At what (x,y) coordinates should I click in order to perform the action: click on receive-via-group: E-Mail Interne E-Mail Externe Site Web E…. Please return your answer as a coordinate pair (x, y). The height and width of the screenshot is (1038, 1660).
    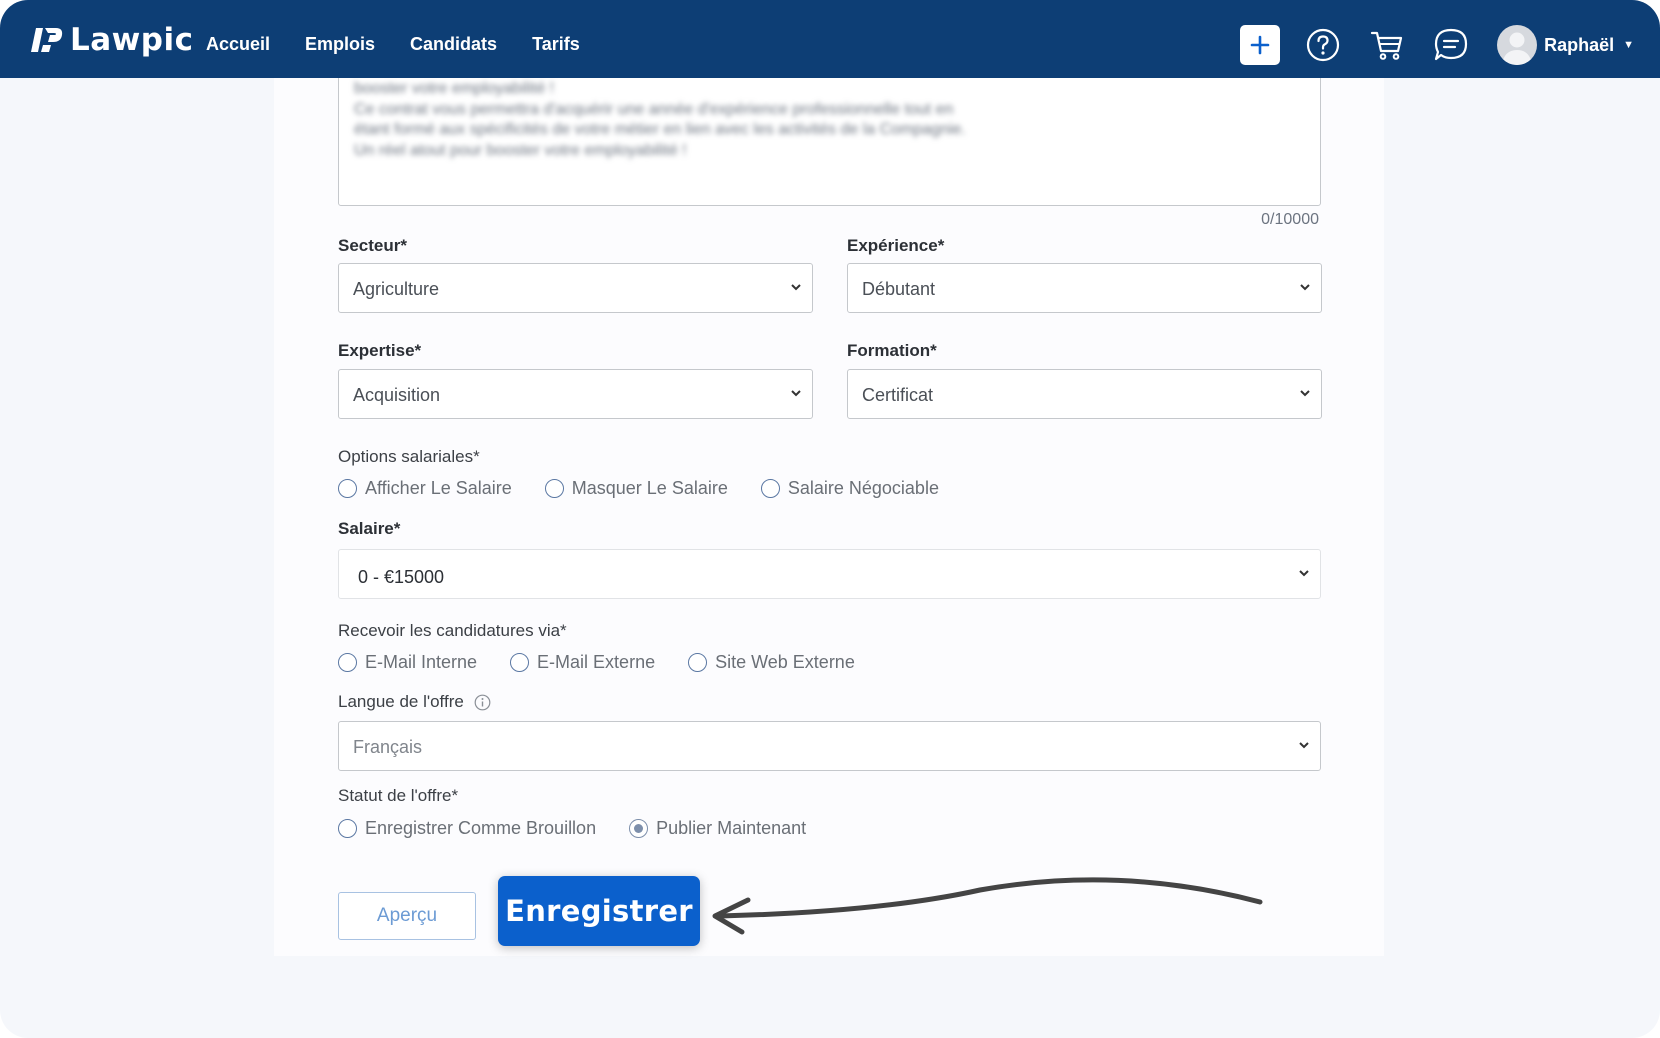
    Looking at the image, I should click on (613, 662).